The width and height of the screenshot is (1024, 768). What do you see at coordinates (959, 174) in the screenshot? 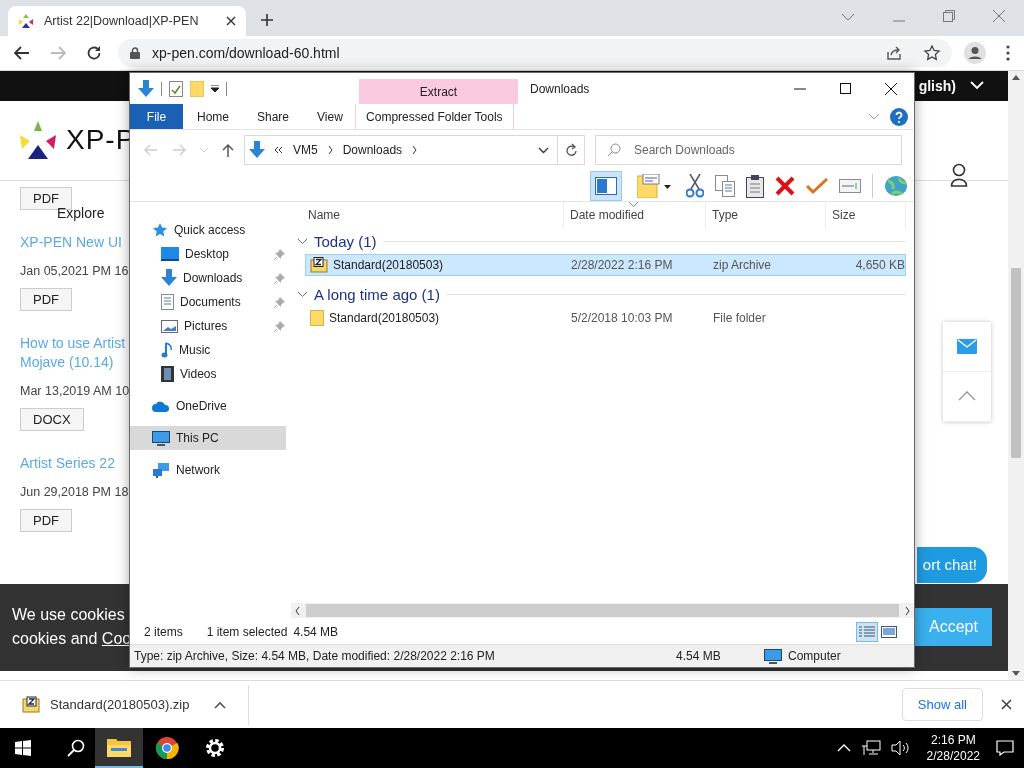
I see `user-icon` at bounding box center [959, 174].